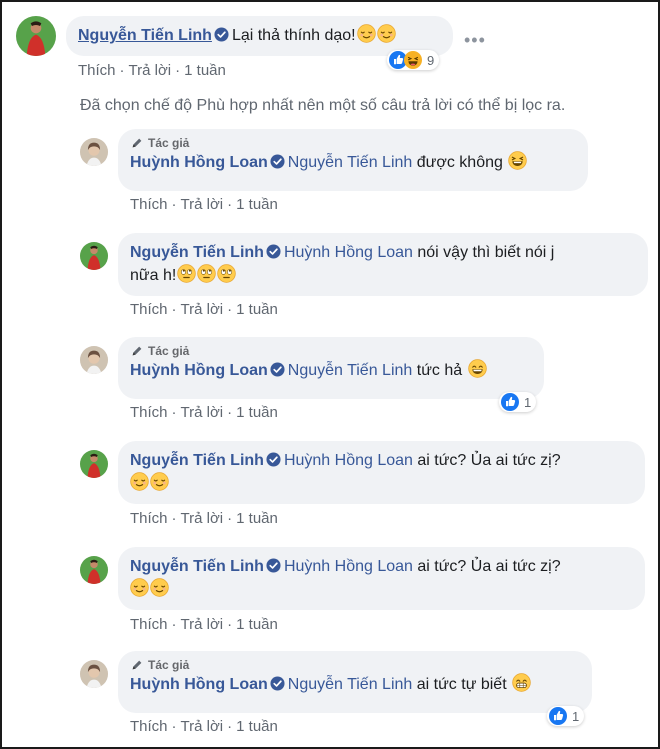  Describe the element at coordinates (459, 162) in the screenshot. I see `comment-text: được không` at that location.